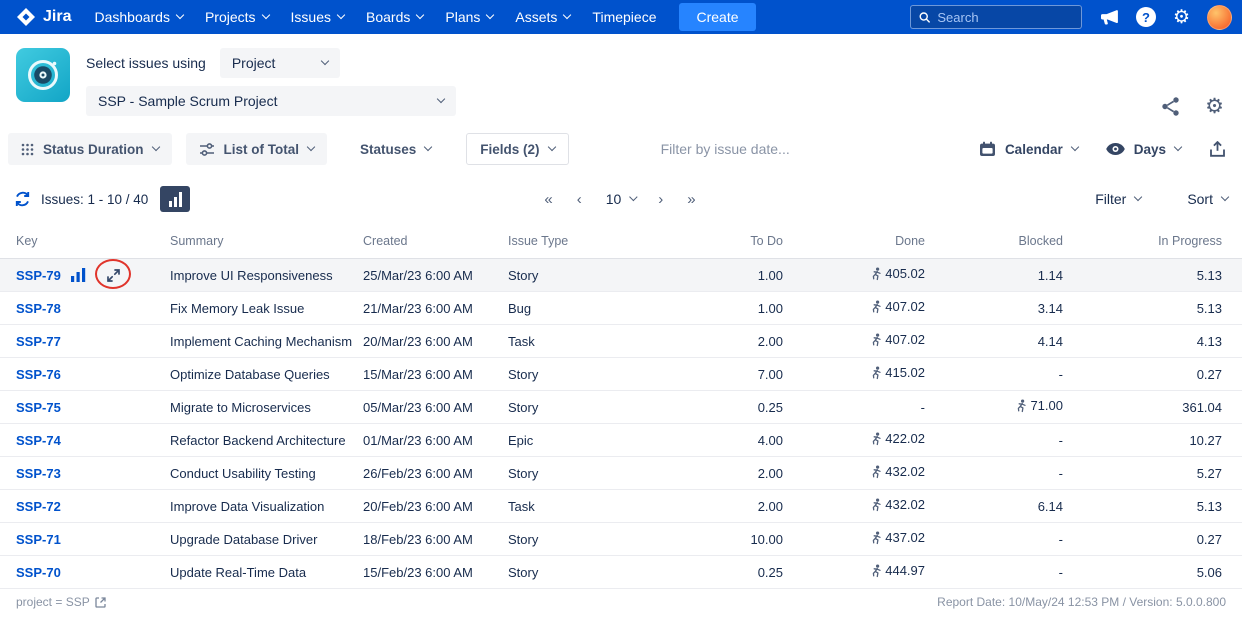  Describe the element at coordinates (613, 199) in the screenshot. I see `page-size-value: 10` at that location.